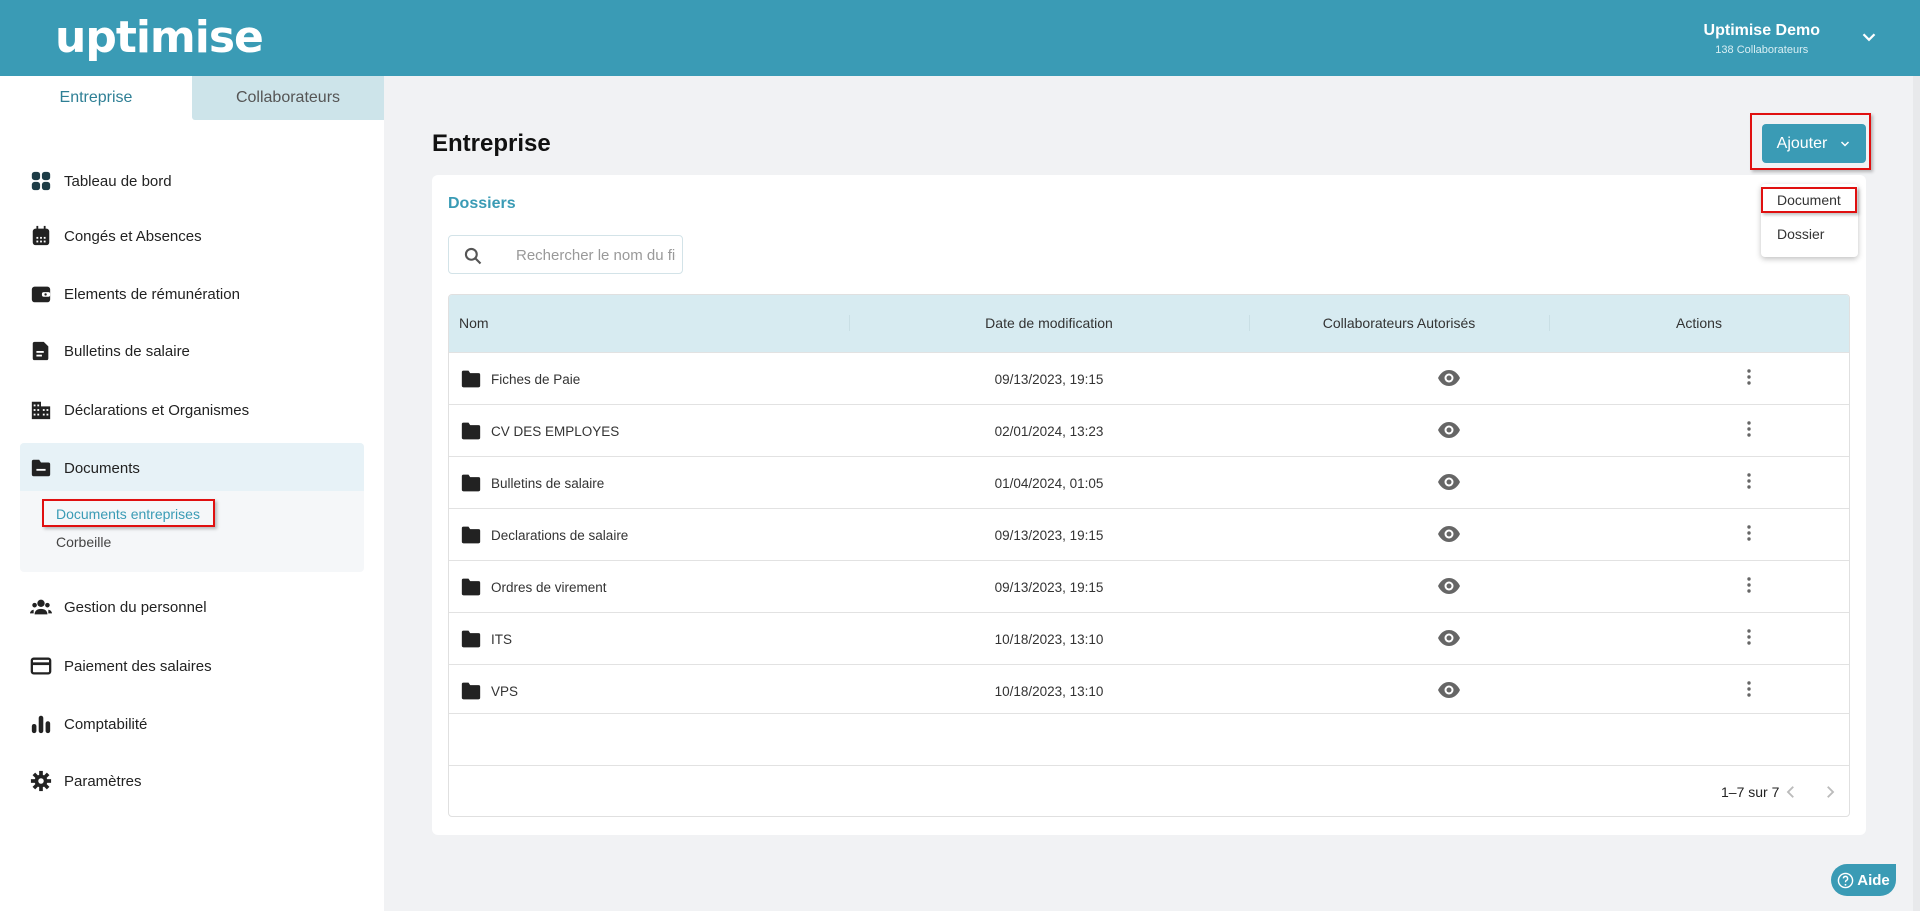 This screenshot has width=1920, height=911. What do you see at coordinates (1791, 792) in the screenshot?
I see `chevron-left-icon` at bounding box center [1791, 792].